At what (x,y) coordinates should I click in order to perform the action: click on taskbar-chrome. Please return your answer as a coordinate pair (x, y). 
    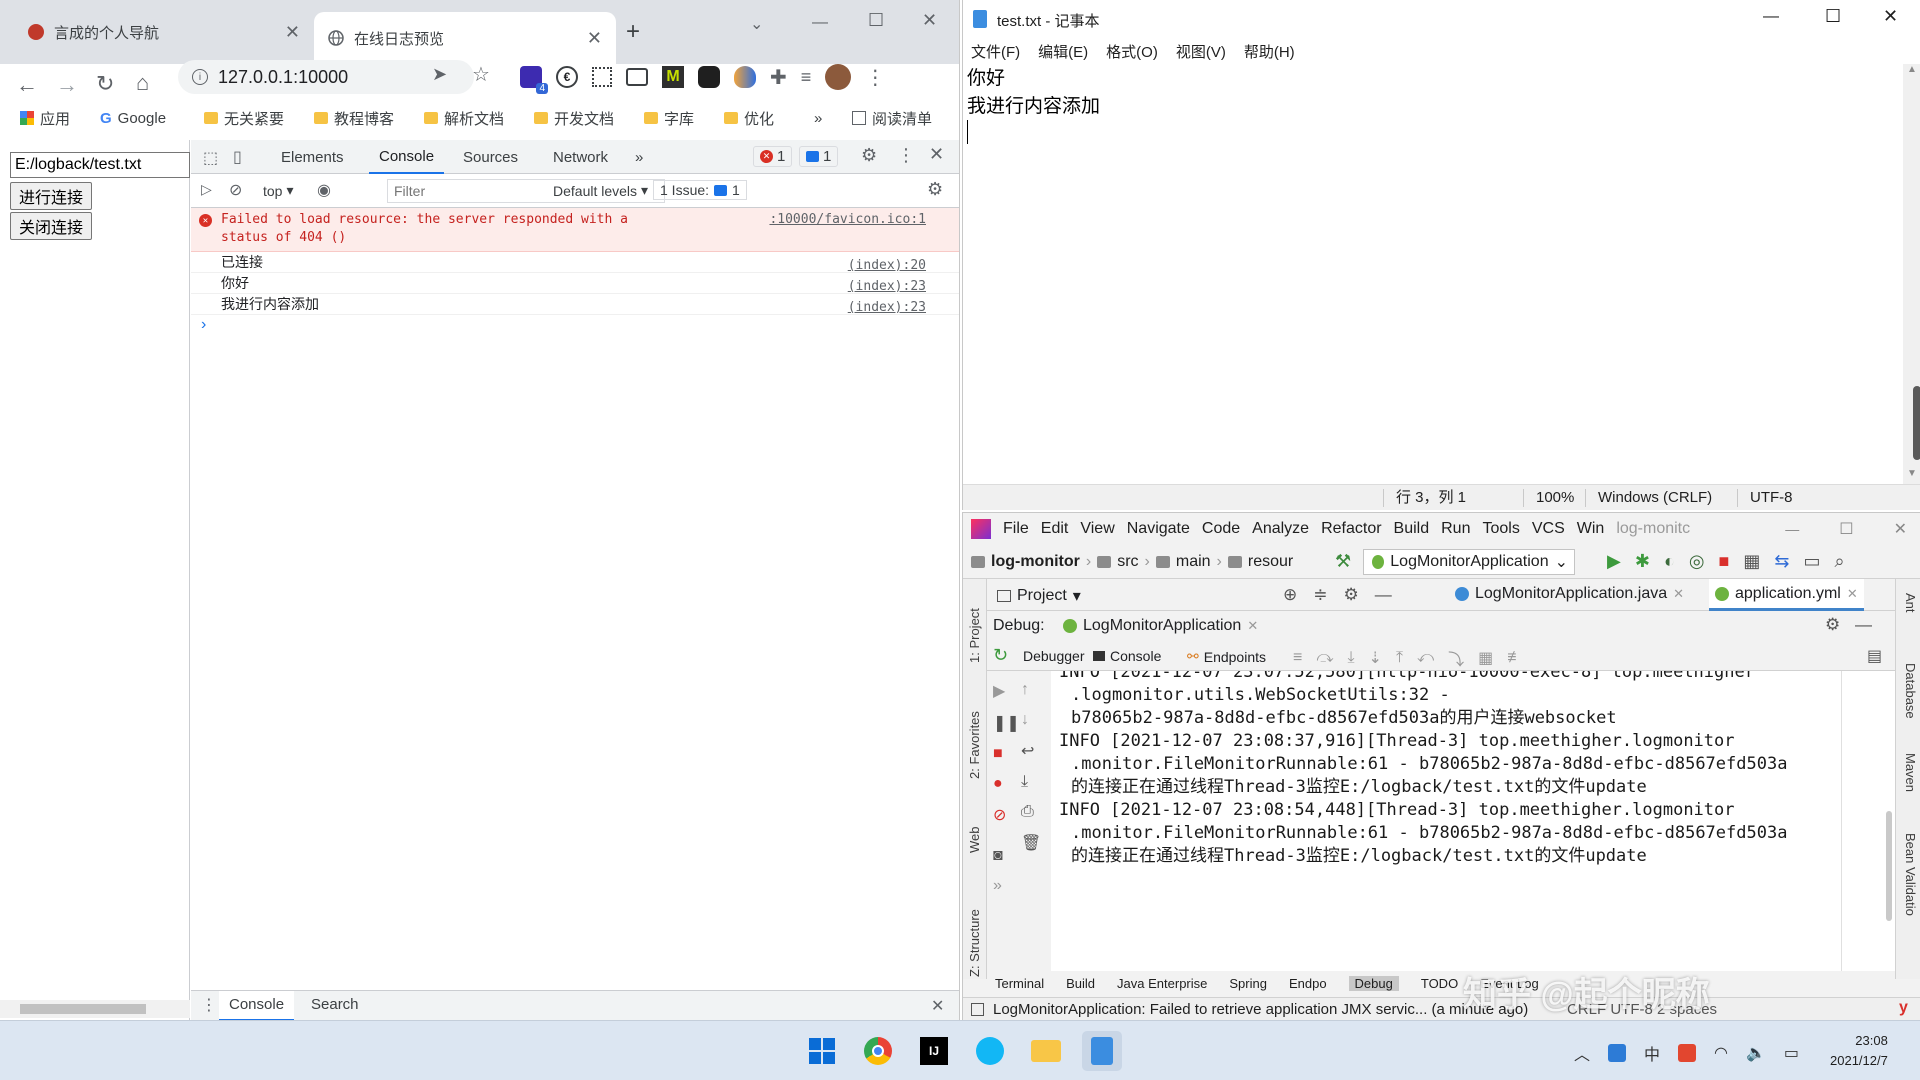
    Looking at the image, I should click on (878, 1051).